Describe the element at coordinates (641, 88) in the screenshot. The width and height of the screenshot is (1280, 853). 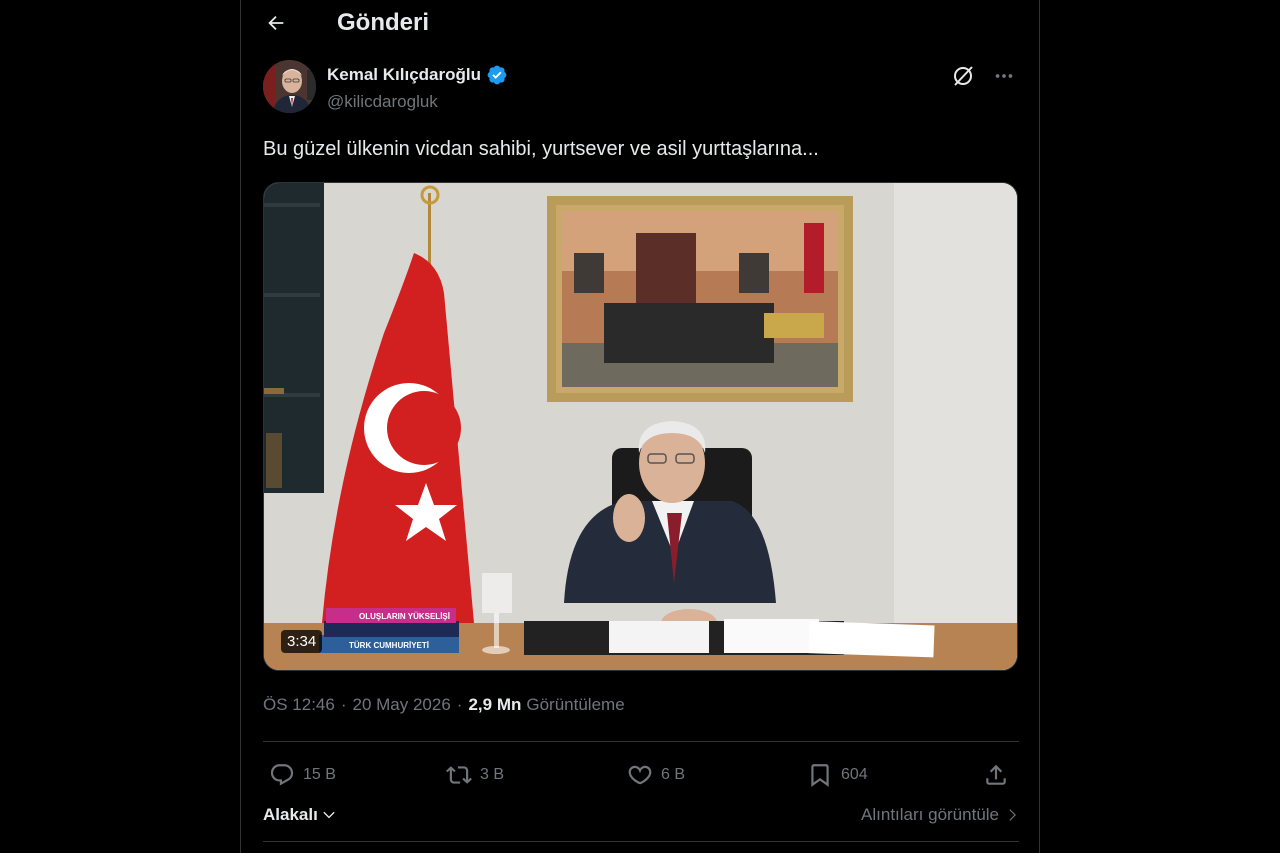
I see `post-author: Kemal Kılıçdaroğlu @kilicdarogluk` at that location.